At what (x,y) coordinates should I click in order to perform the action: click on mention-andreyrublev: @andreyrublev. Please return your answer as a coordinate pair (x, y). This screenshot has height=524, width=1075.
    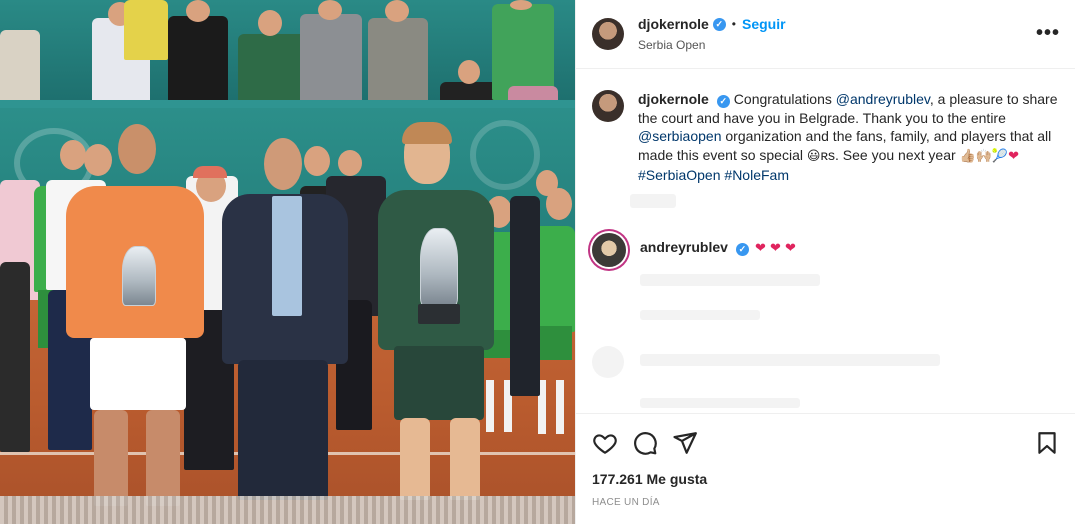
    Looking at the image, I should click on (883, 99).